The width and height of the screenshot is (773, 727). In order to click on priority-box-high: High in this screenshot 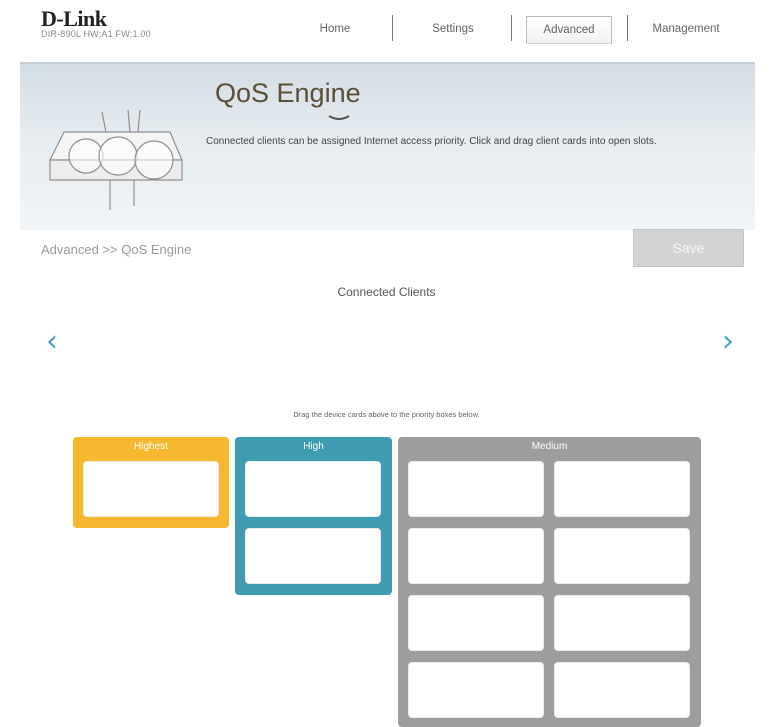, I will do `click(313, 516)`.